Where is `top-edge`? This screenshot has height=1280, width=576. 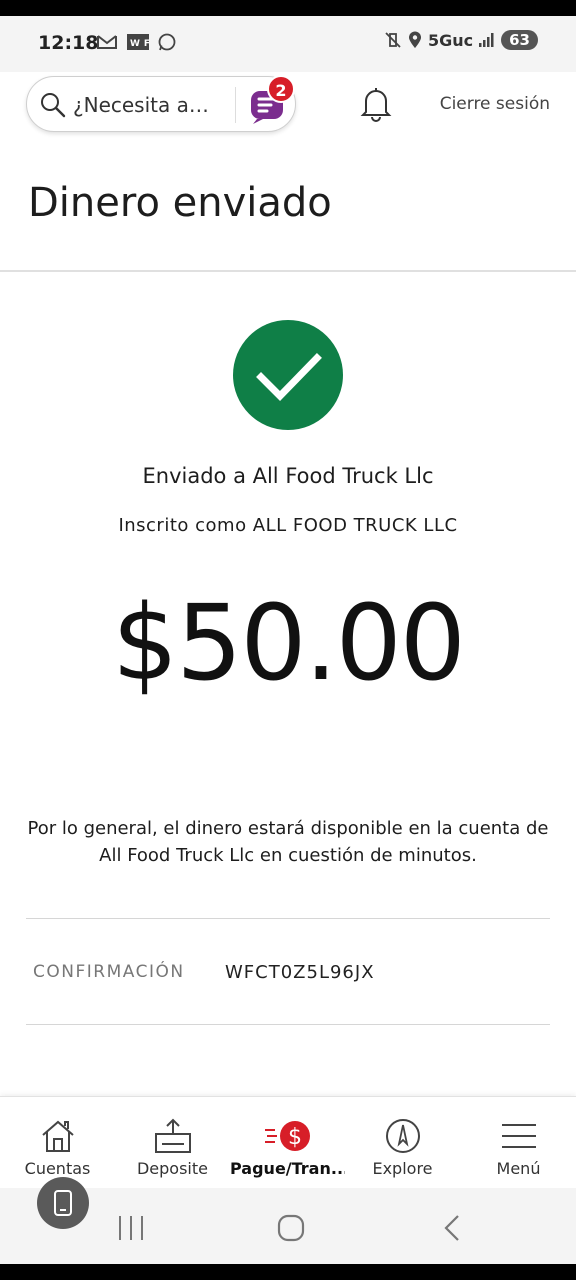
top-edge is located at coordinates (288, 8).